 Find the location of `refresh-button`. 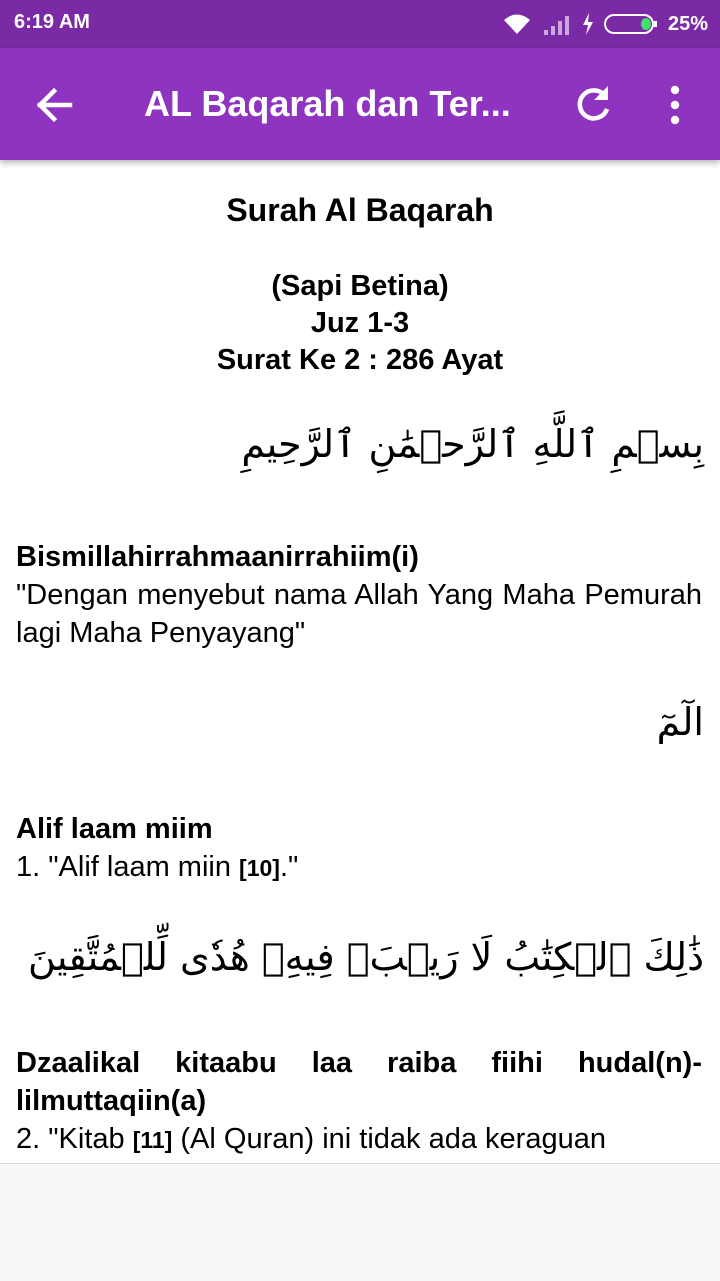

refresh-button is located at coordinates (593, 105).